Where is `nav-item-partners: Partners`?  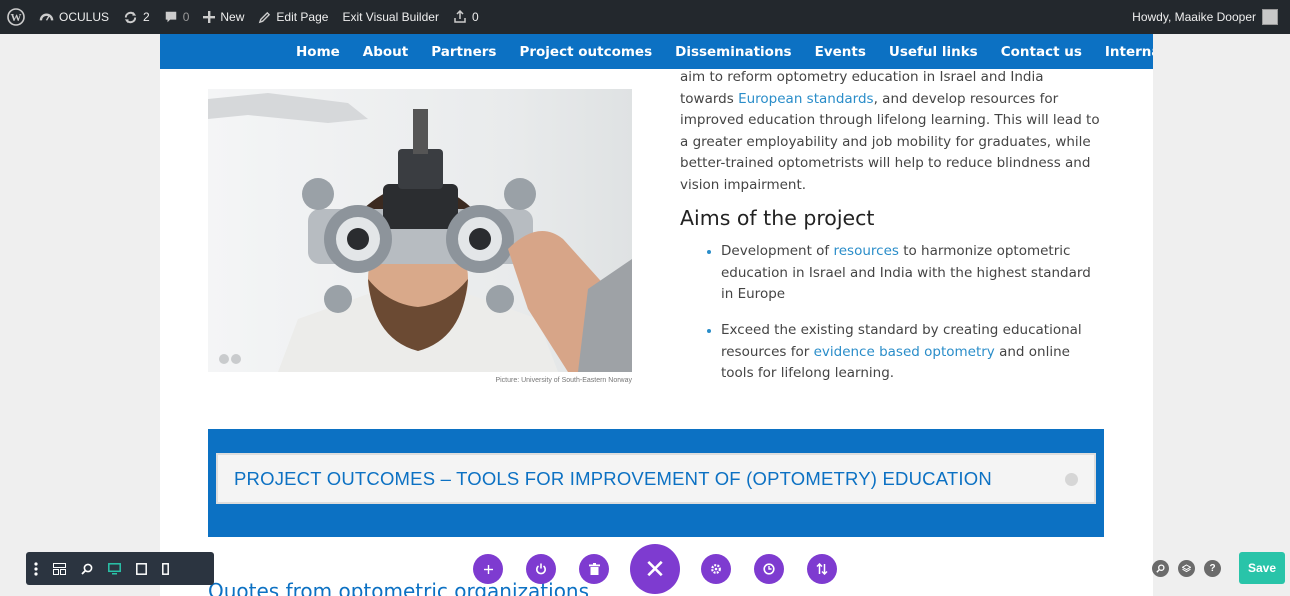 nav-item-partners: Partners is located at coordinates (463, 52).